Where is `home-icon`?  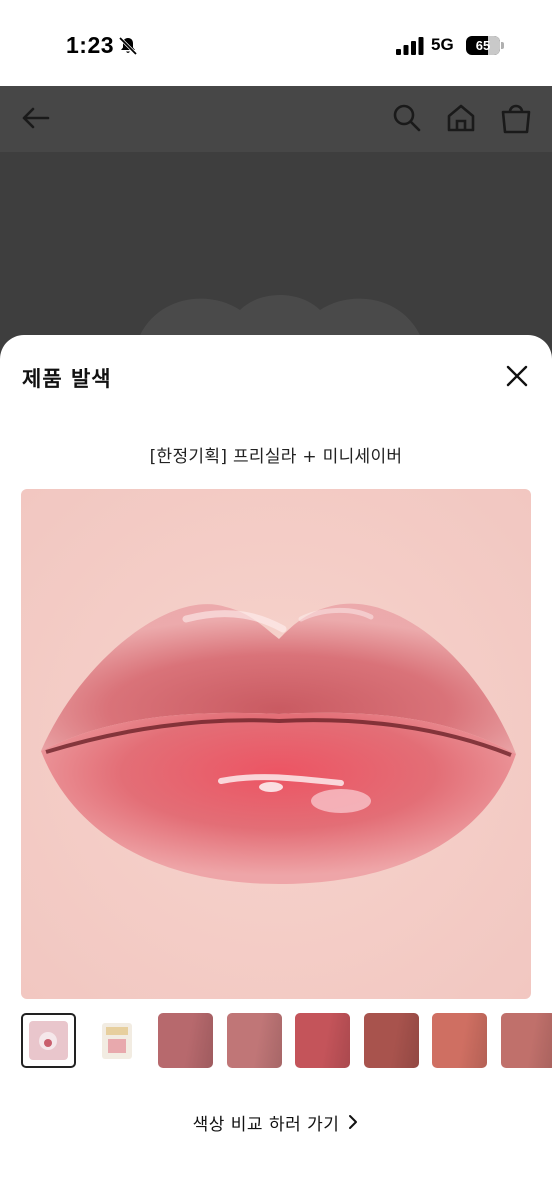 home-icon is located at coordinates (461, 118).